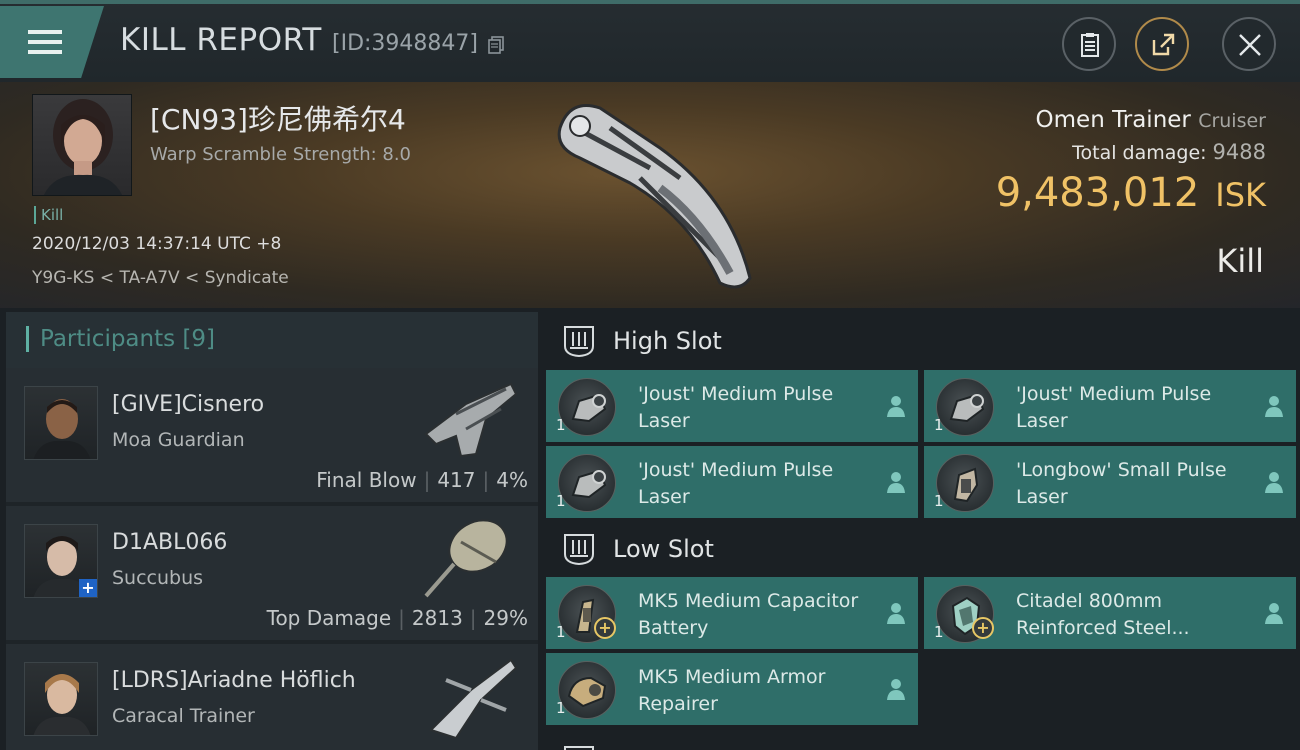  Describe the element at coordinates (366, 480) in the screenshot. I see `participant-role: Final Blow` at that location.